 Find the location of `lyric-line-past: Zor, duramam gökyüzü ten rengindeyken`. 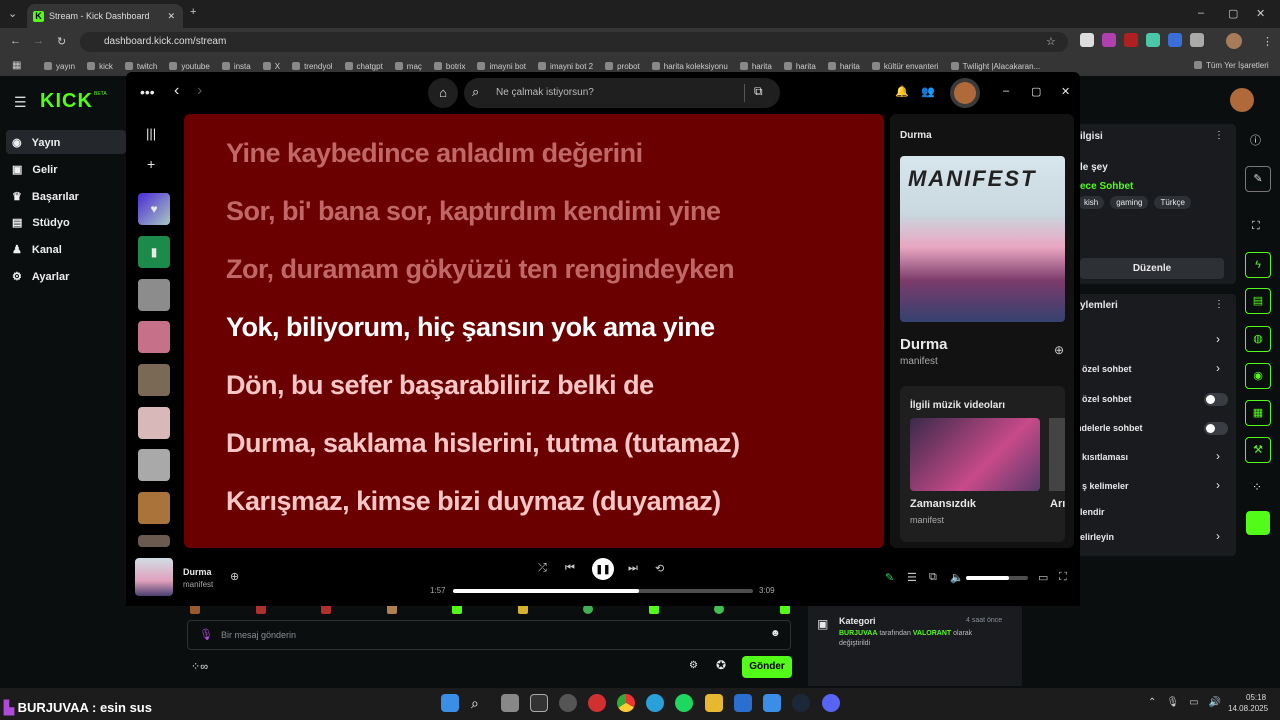

lyric-line-past: Zor, duramam gökyüzü ten rengindeyken is located at coordinates (480, 269).